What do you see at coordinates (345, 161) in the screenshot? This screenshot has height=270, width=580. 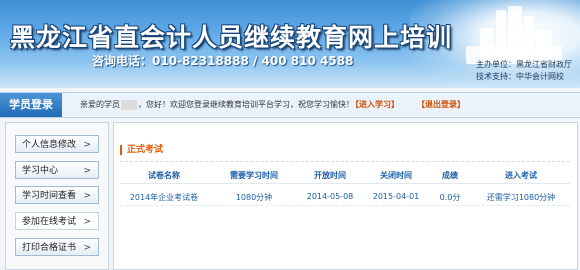 I see `divider` at bounding box center [345, 161].